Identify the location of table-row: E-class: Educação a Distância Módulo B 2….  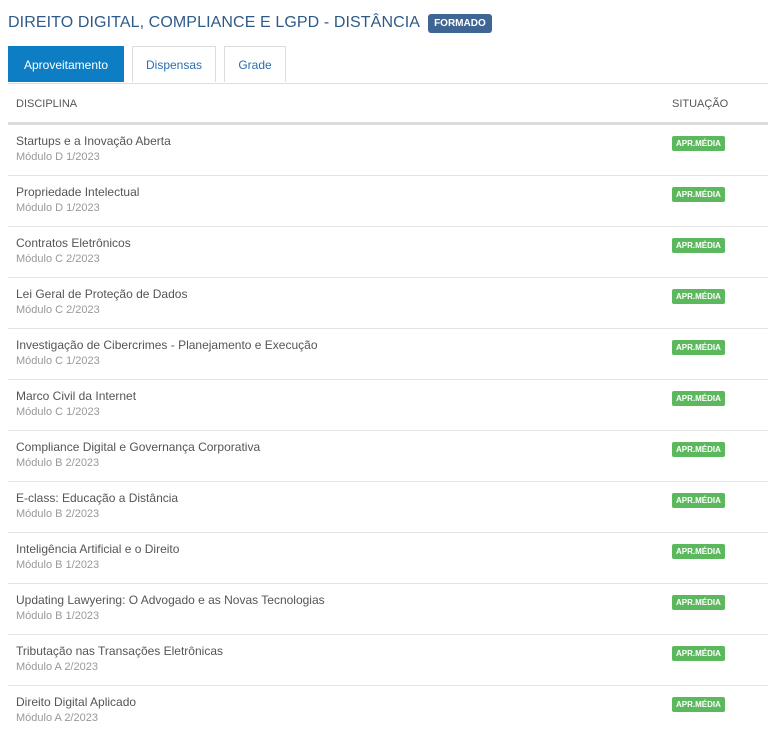
(388, 507).